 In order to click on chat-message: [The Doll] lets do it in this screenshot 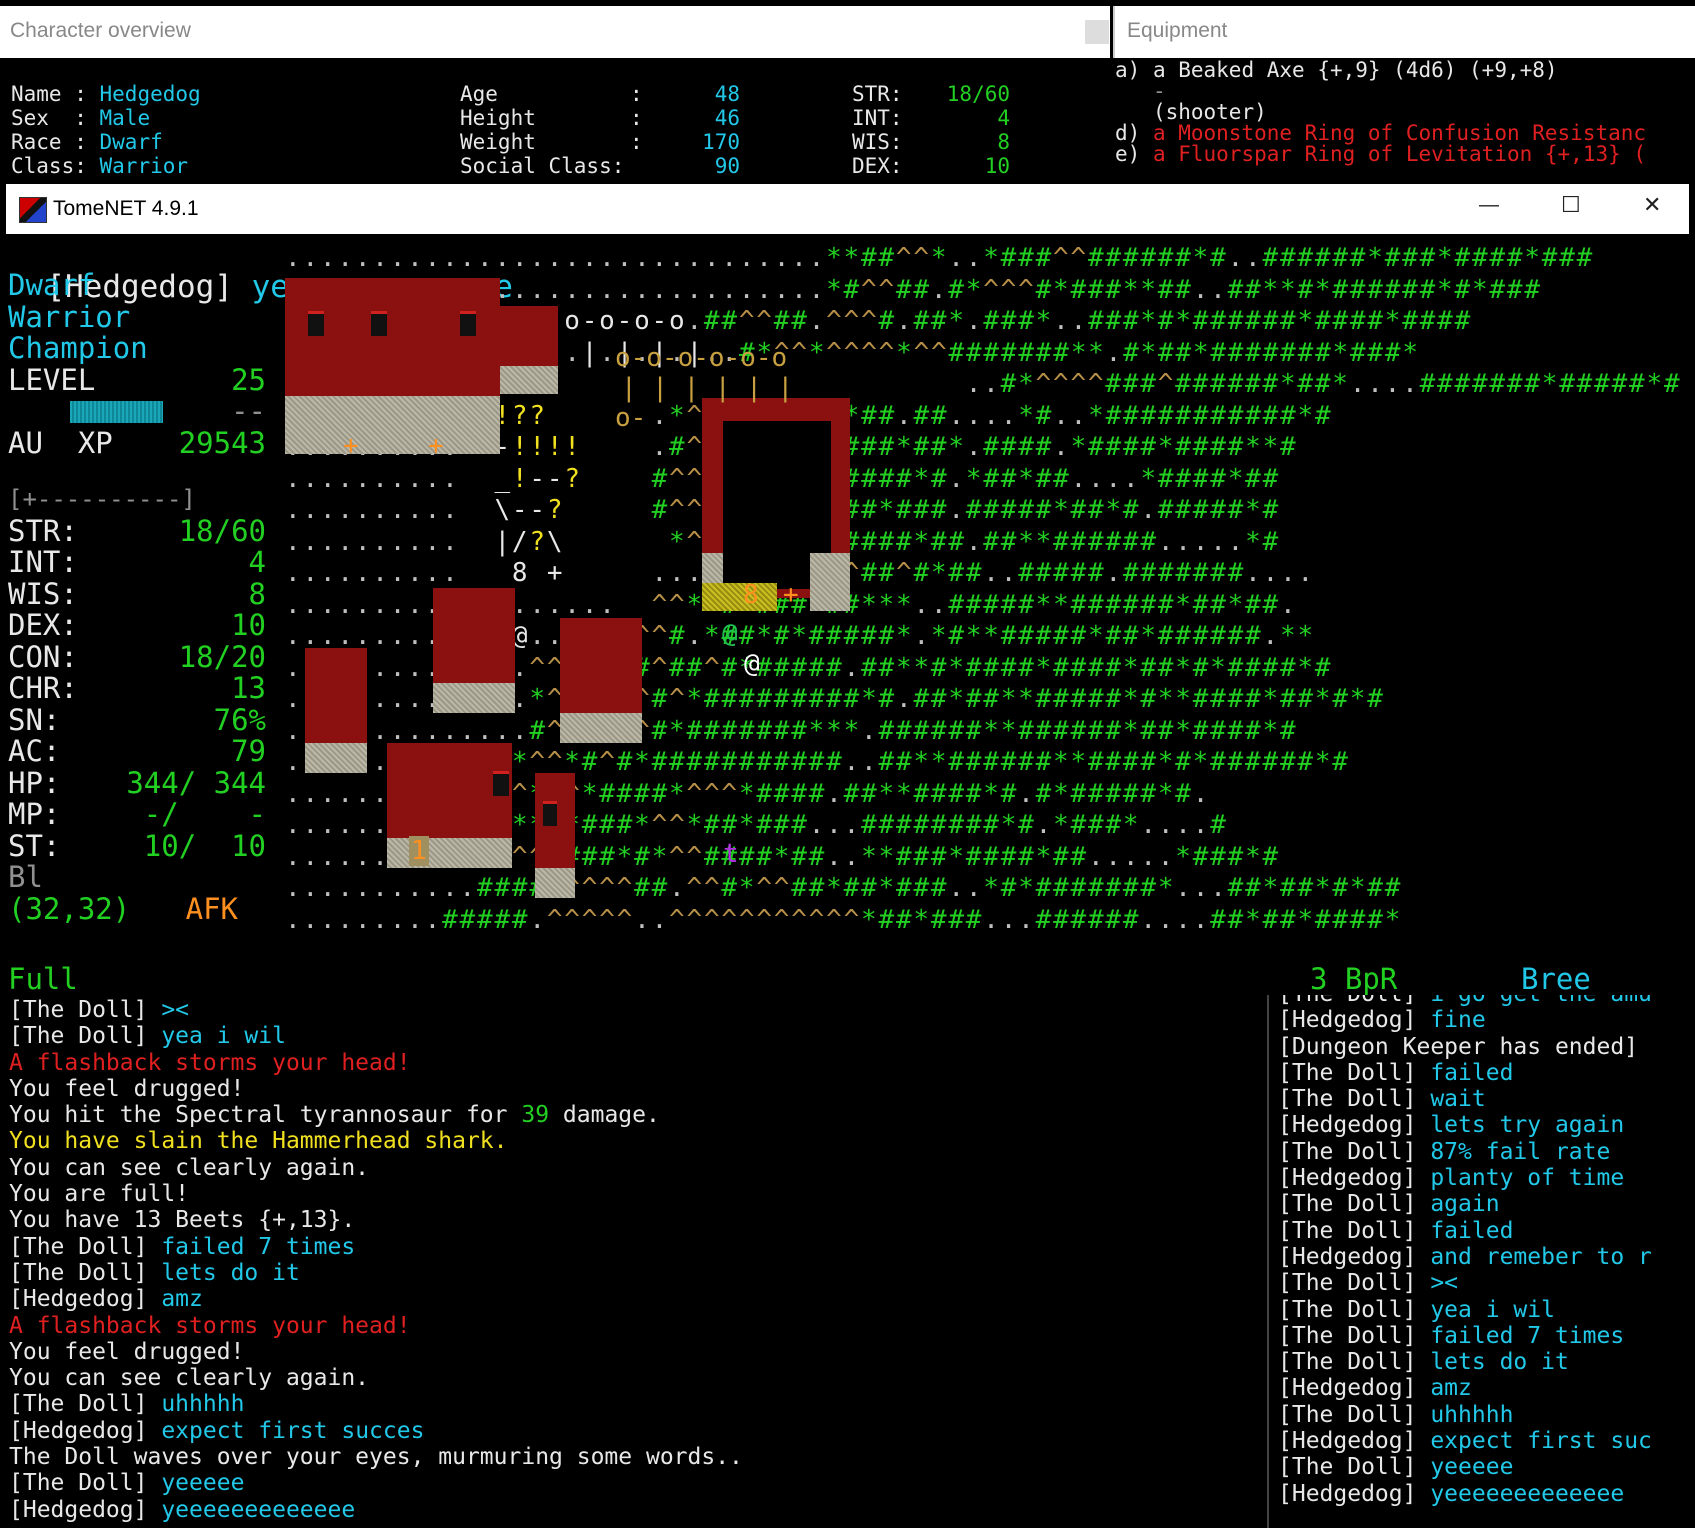, I will do `click(1486, 1362)`.